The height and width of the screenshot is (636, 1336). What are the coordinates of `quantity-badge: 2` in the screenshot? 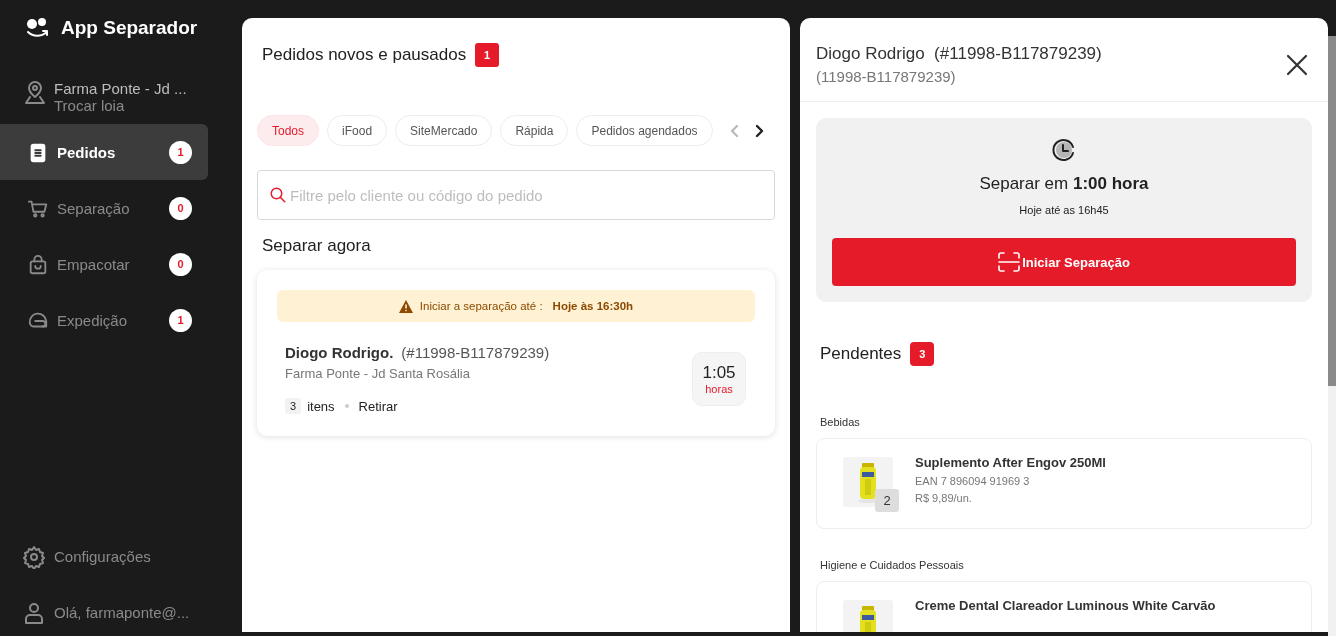 It's located at (887, 500).